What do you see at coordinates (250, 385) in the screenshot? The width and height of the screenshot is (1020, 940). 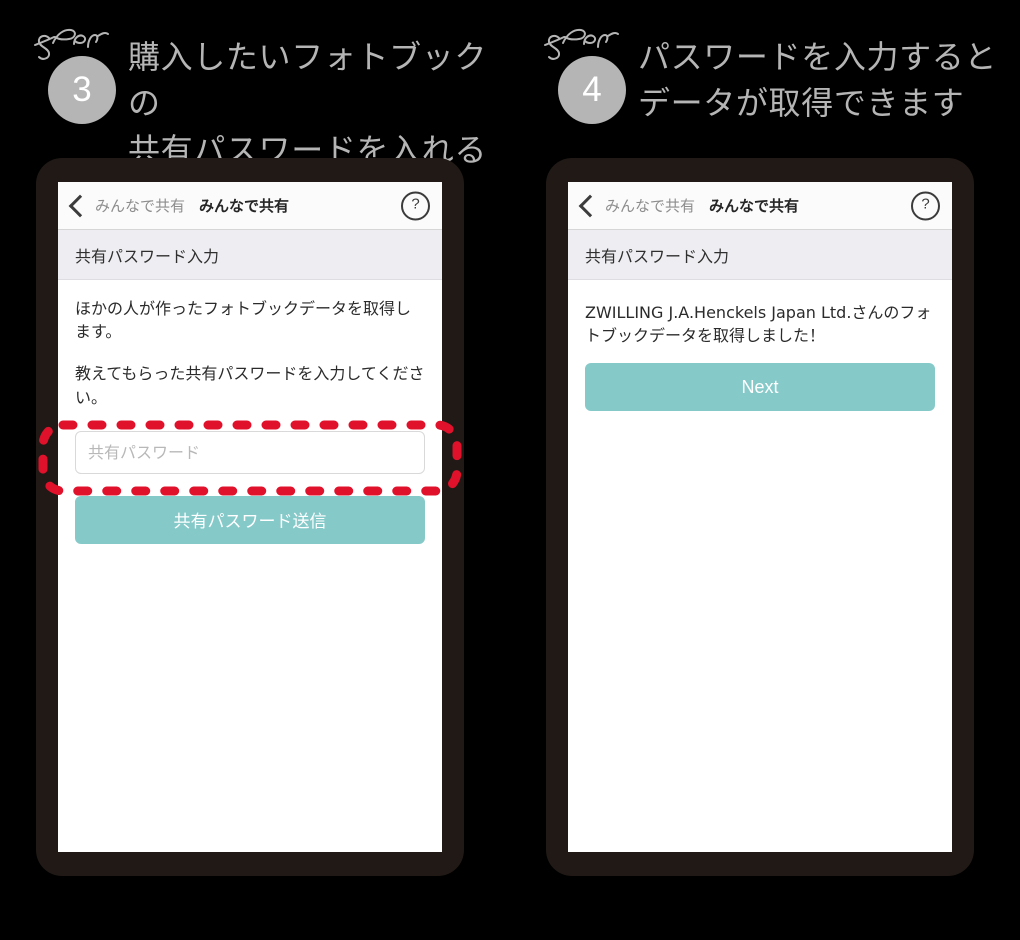 I see `description-paragraph-2: 教えてもらった共有パスワードを入力してください。` at bounding box center [250, 385].